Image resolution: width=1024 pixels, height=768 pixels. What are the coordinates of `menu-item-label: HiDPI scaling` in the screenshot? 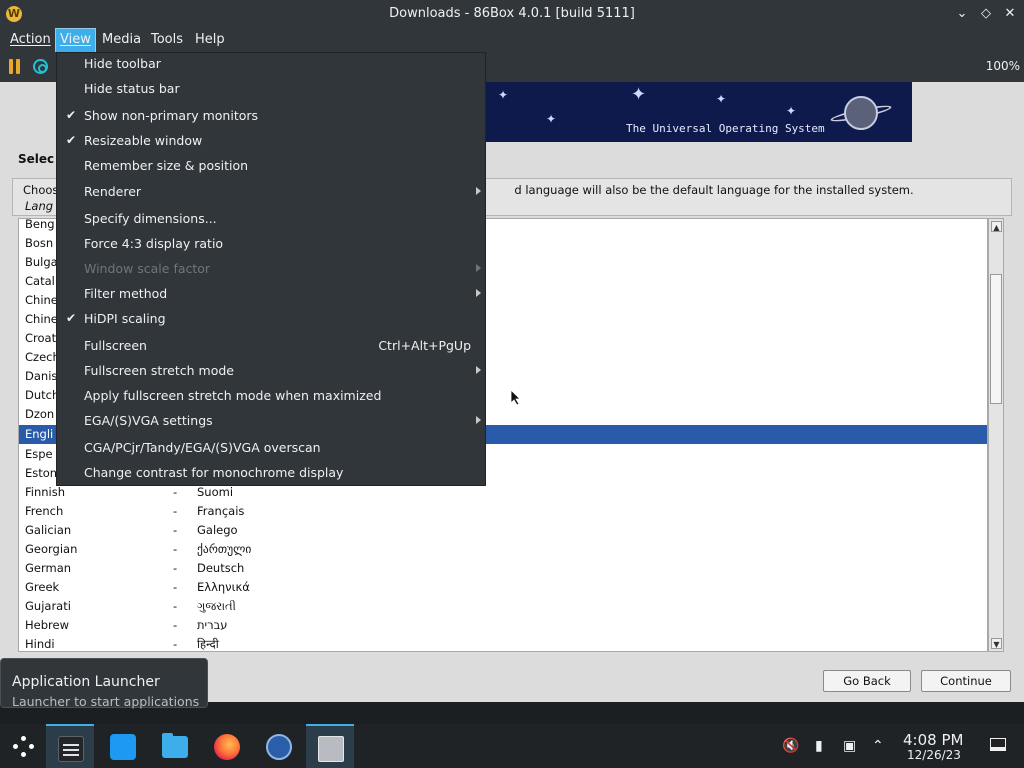 It's located at (125, 318).